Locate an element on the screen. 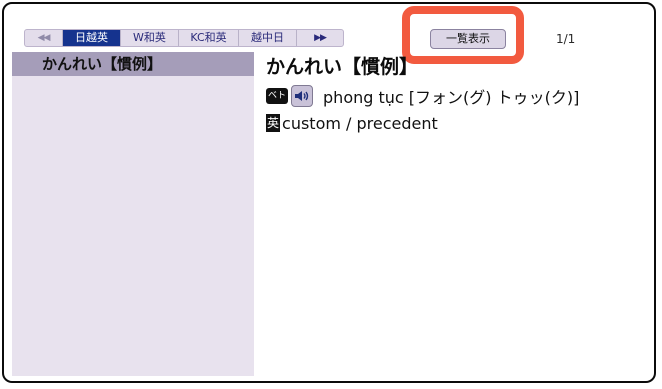 The height and width of the screenshot is (389, 662). speaker-icon is located at coordinates (302, 96).